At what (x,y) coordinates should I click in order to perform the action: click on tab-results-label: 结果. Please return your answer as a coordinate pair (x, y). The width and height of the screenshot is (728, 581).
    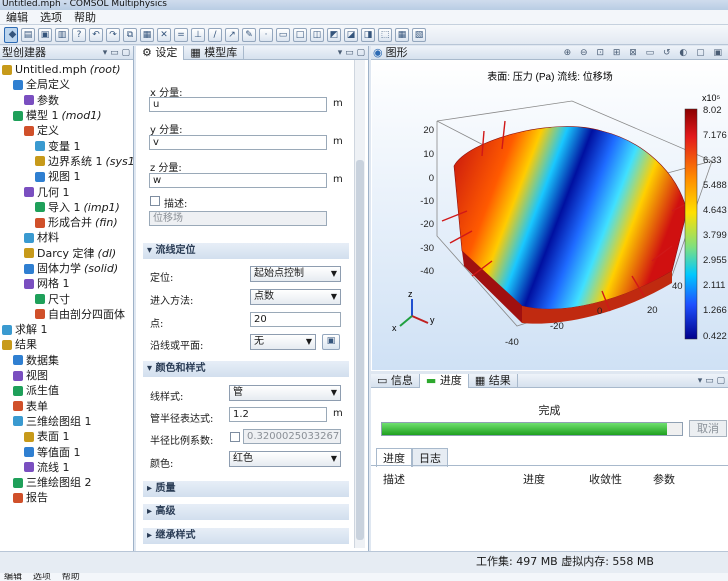
    Looking at the image, I should click on (499, 380).